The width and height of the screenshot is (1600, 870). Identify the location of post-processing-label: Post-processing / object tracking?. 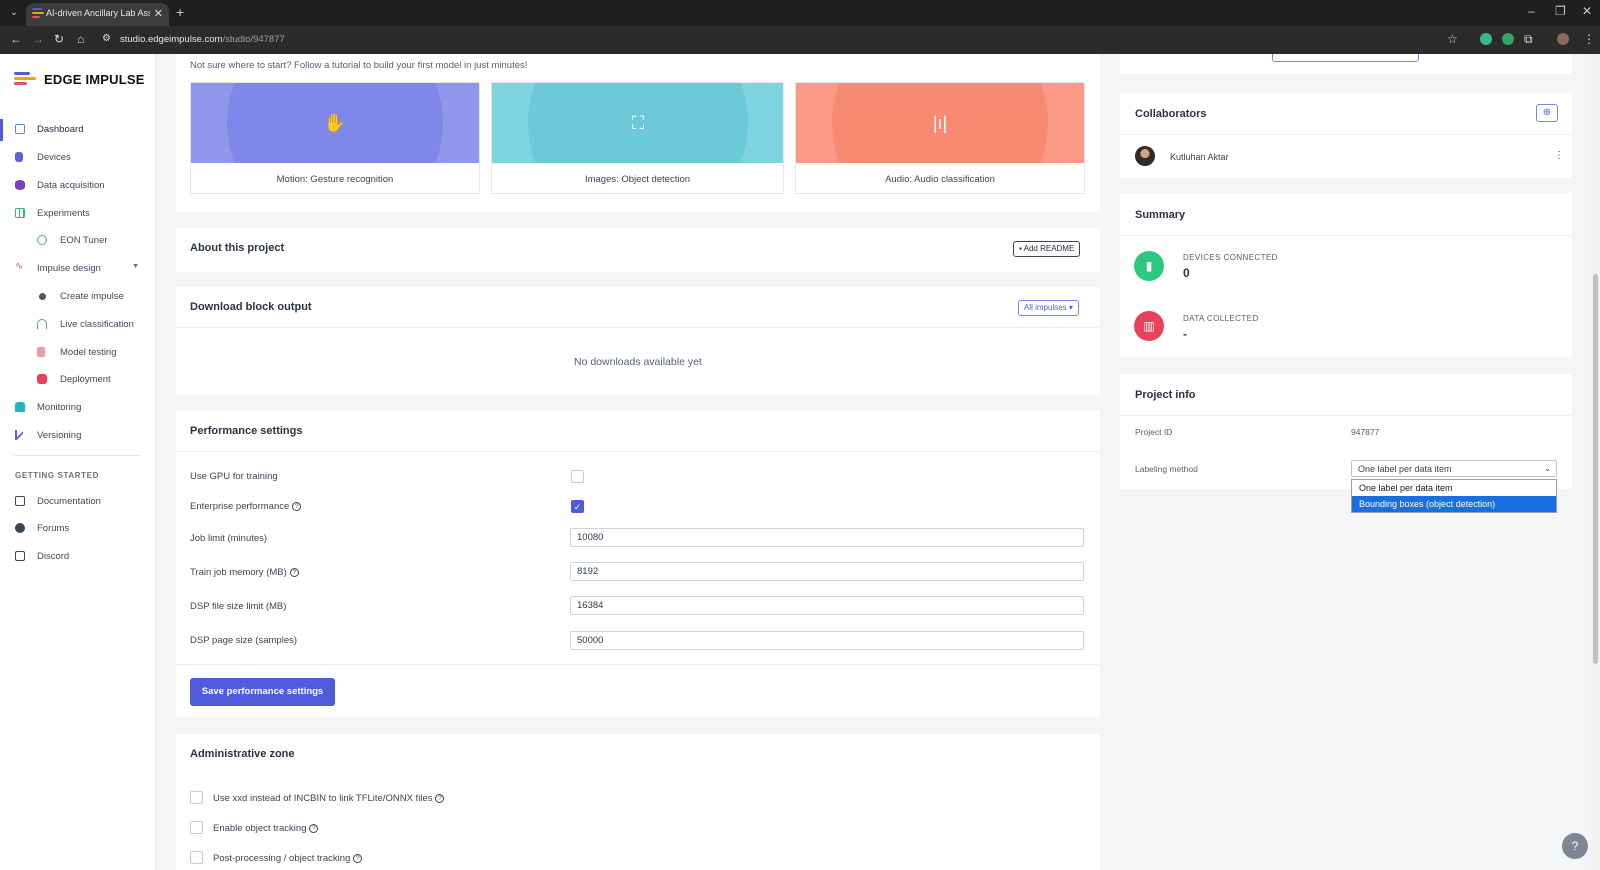
(288, 858).